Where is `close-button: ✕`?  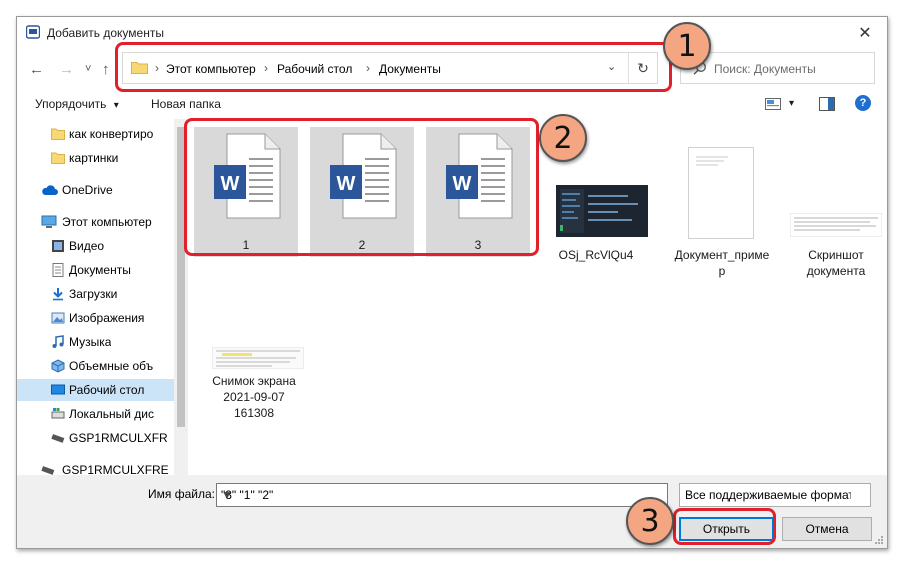
close-button: ✕ is located at coordinates (865, 33).